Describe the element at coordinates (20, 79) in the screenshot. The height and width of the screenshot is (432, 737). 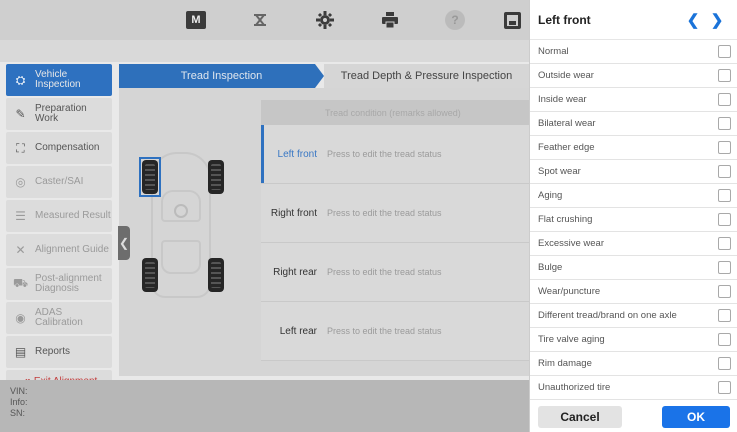
I see `inspection-icon: ⛭` at that location.